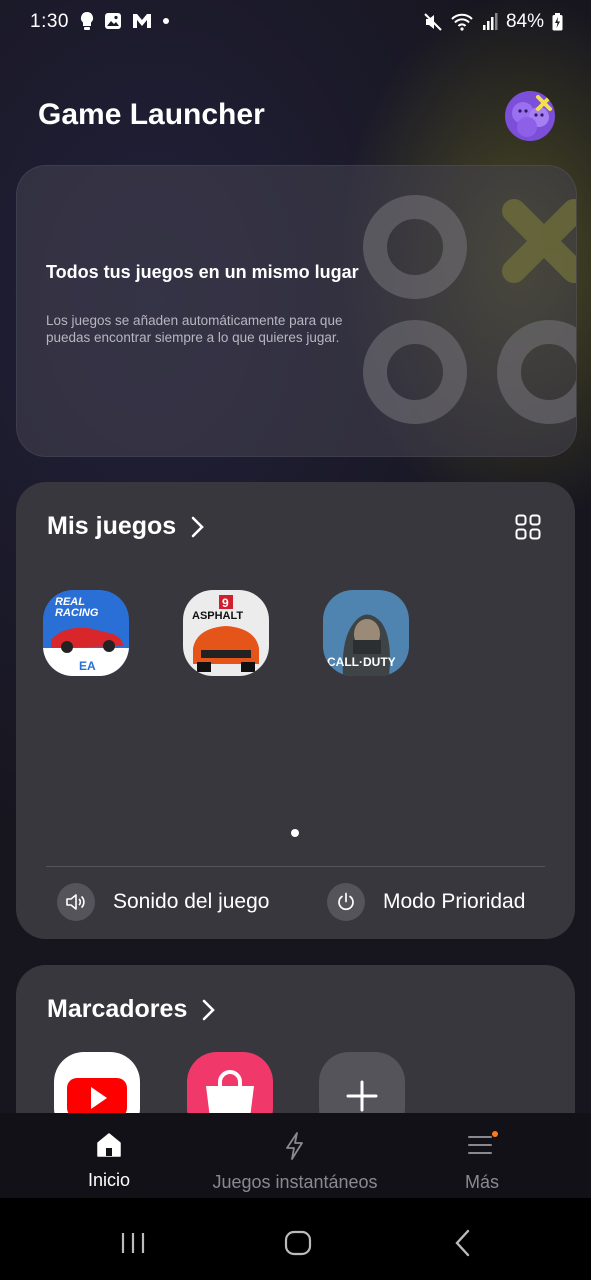  I want to click on wifi-icon, so click(462, 22).